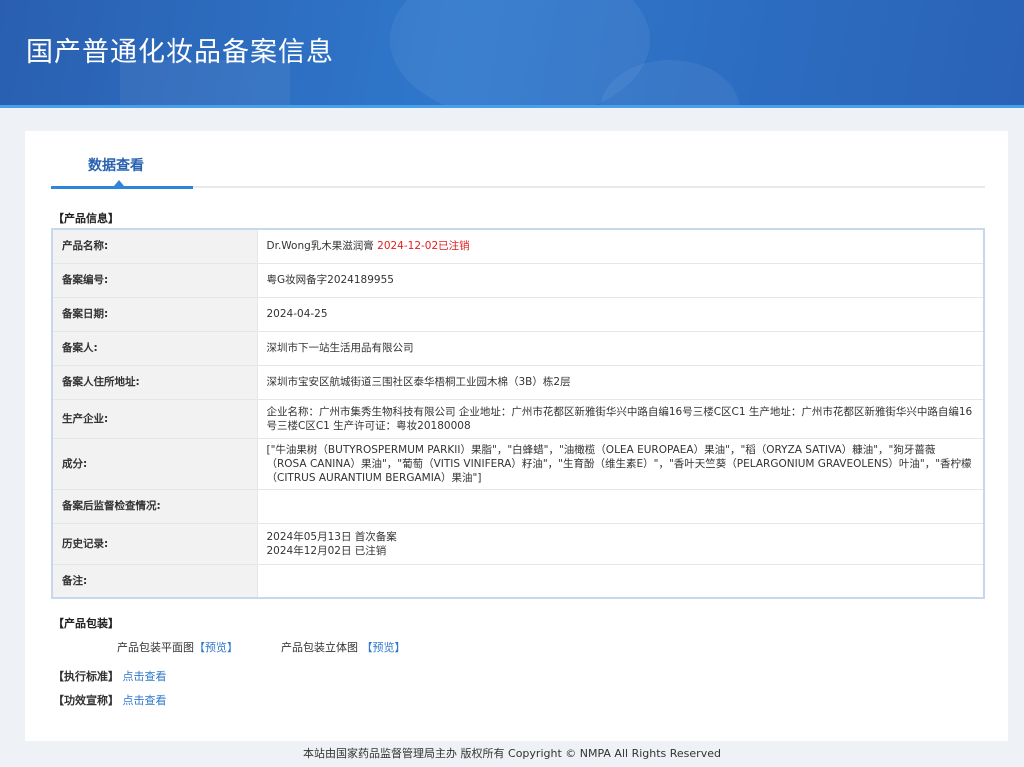  Describe the element at coordinates (86, 218) in the screenshot. I see `section-product-info: 【产品信息】` at that location.